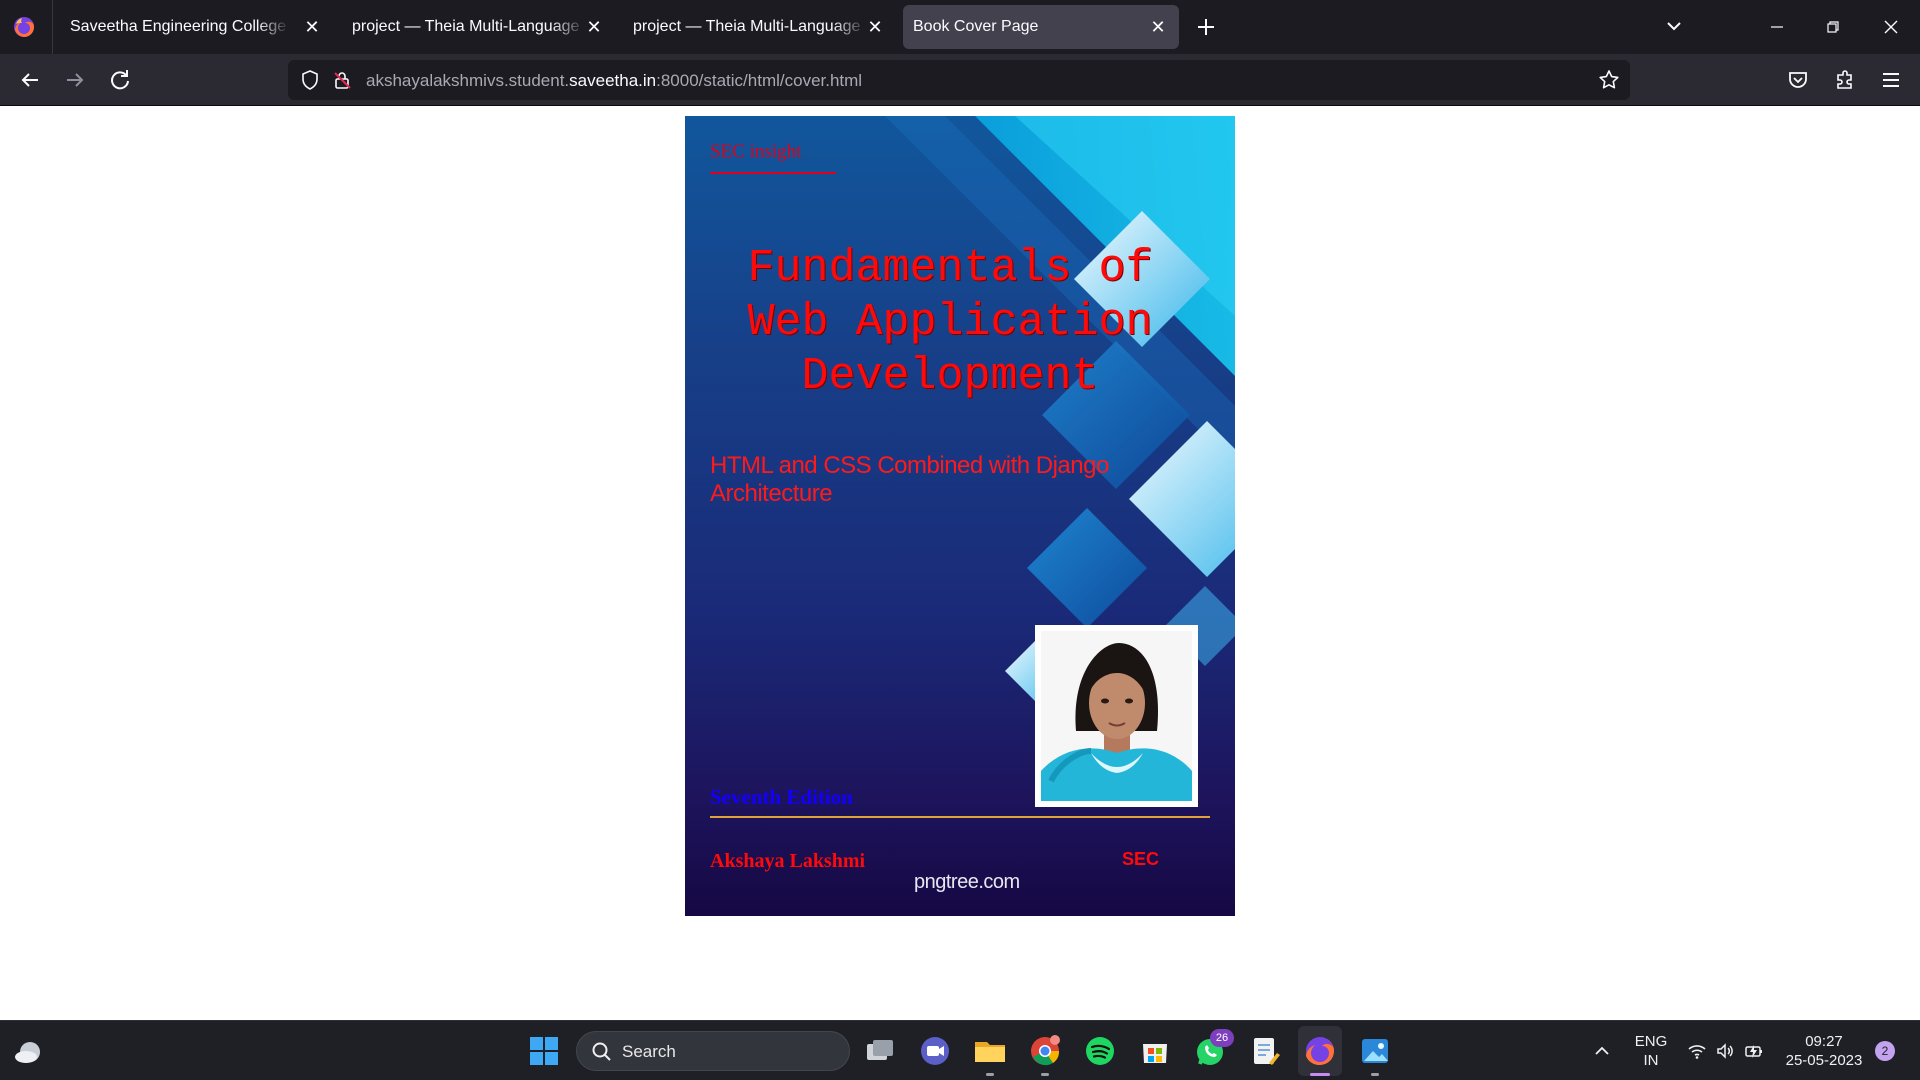  Describe the element at coordinates (120, 80) in the screenshot. I see `reload-icon` at that location.